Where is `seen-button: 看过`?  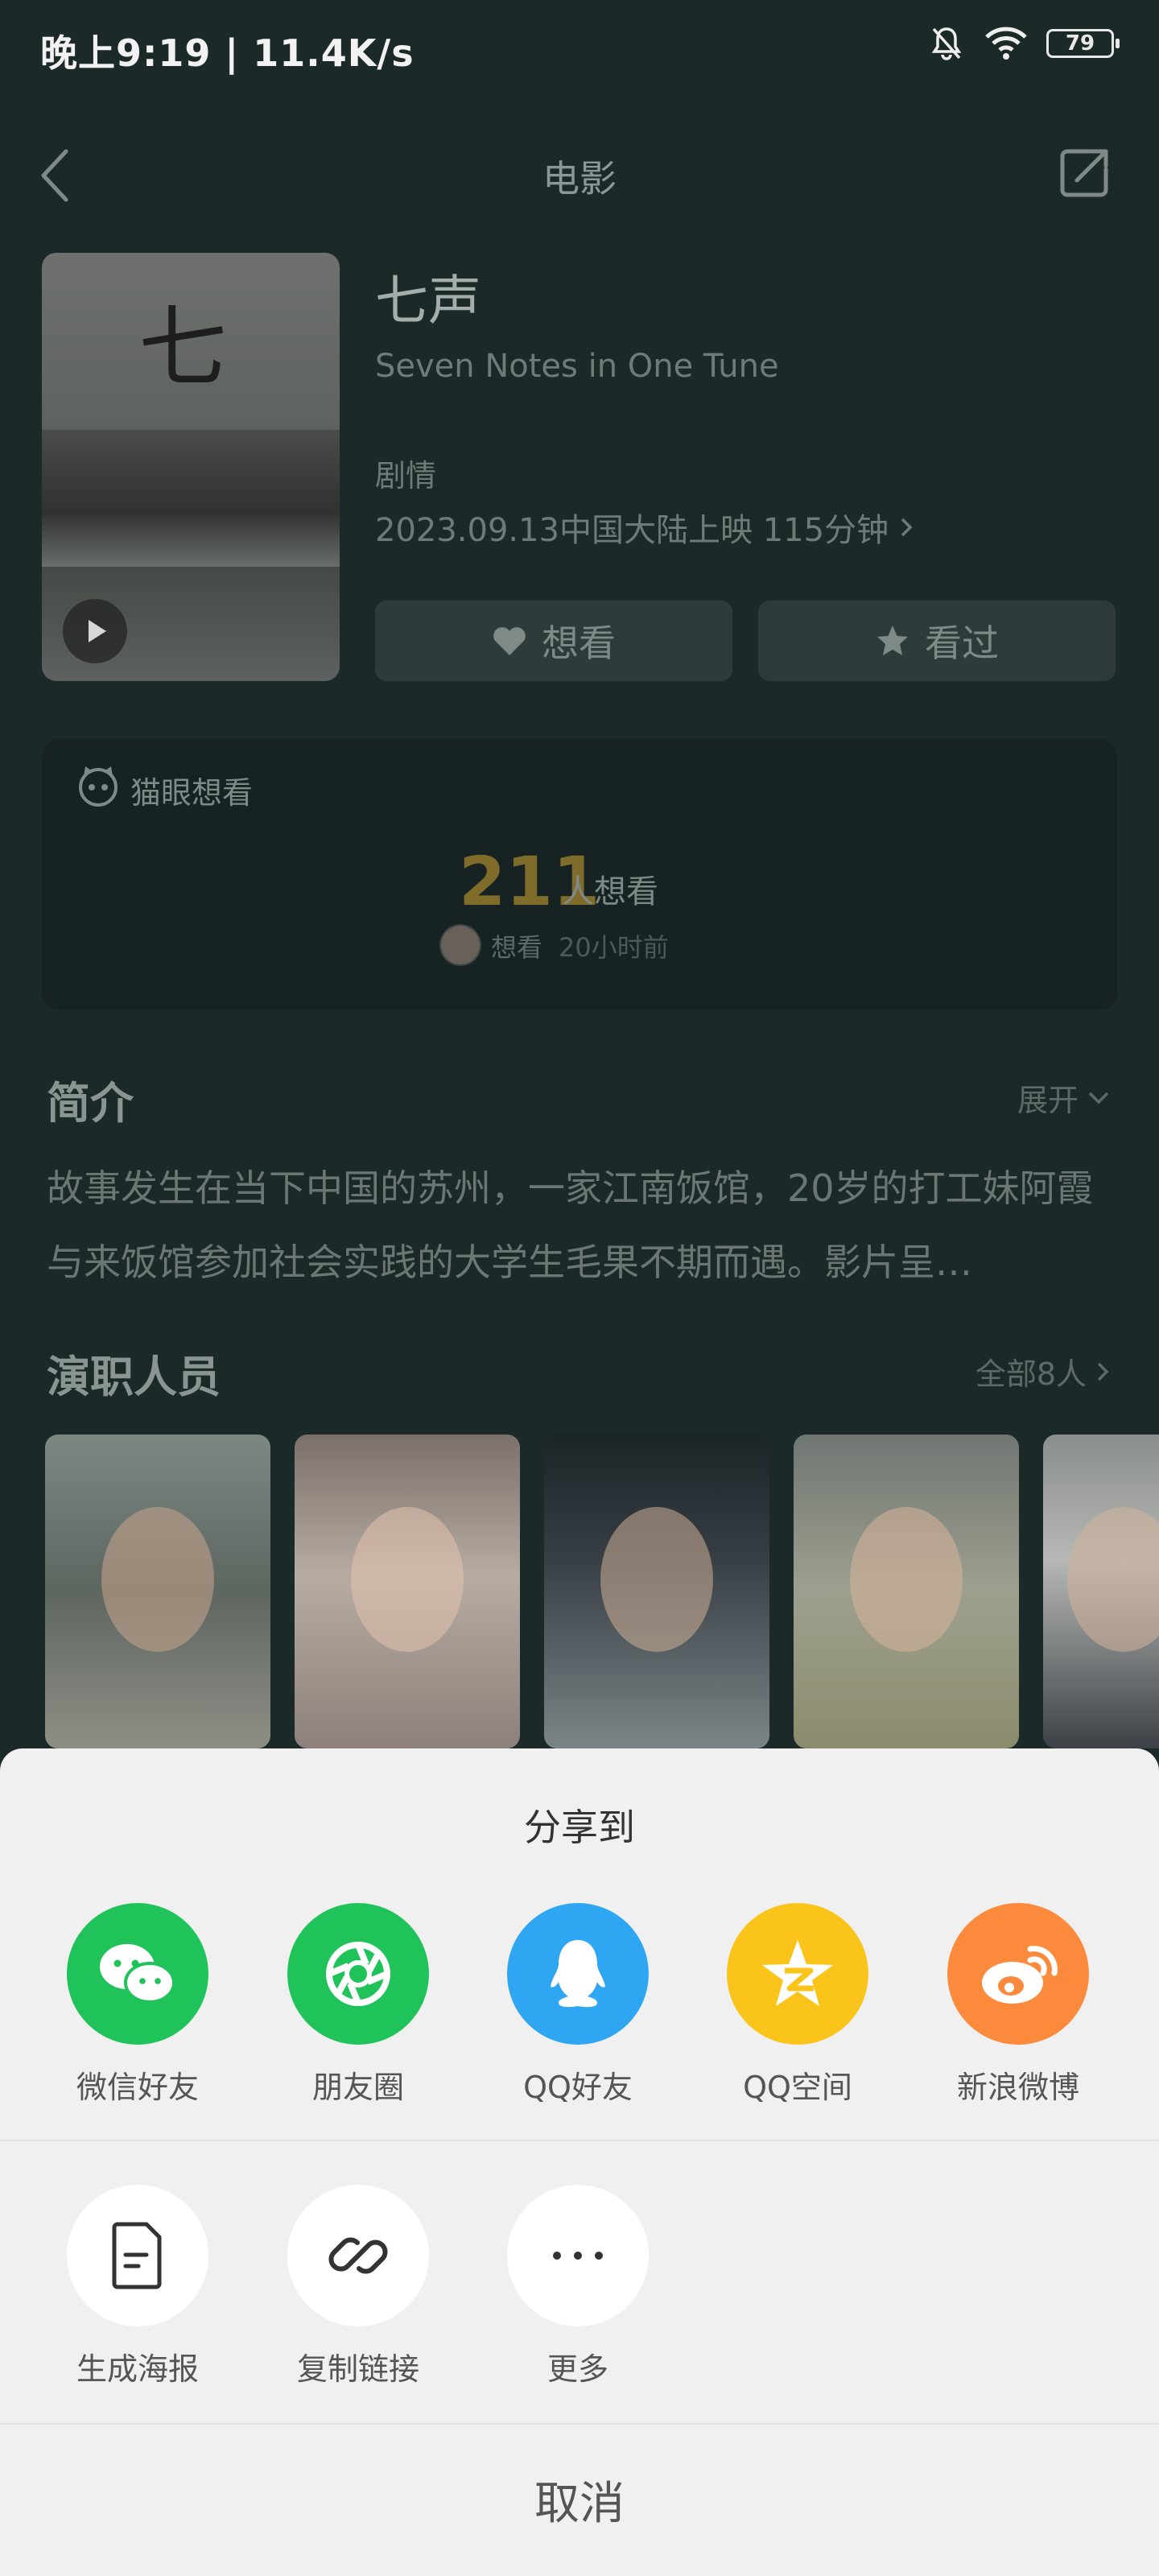 seen-button: 看过 is located at coordinates (937, 641).